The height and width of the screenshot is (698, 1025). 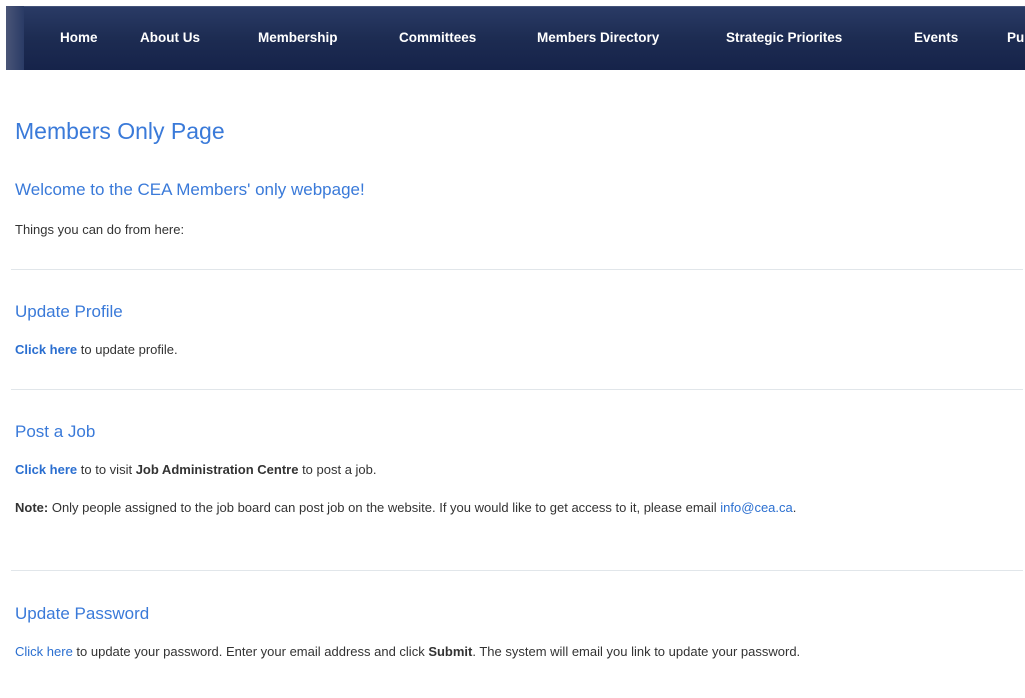 I want to click on update-profile-text: Click here to update profile., so click(x=517, y=350).